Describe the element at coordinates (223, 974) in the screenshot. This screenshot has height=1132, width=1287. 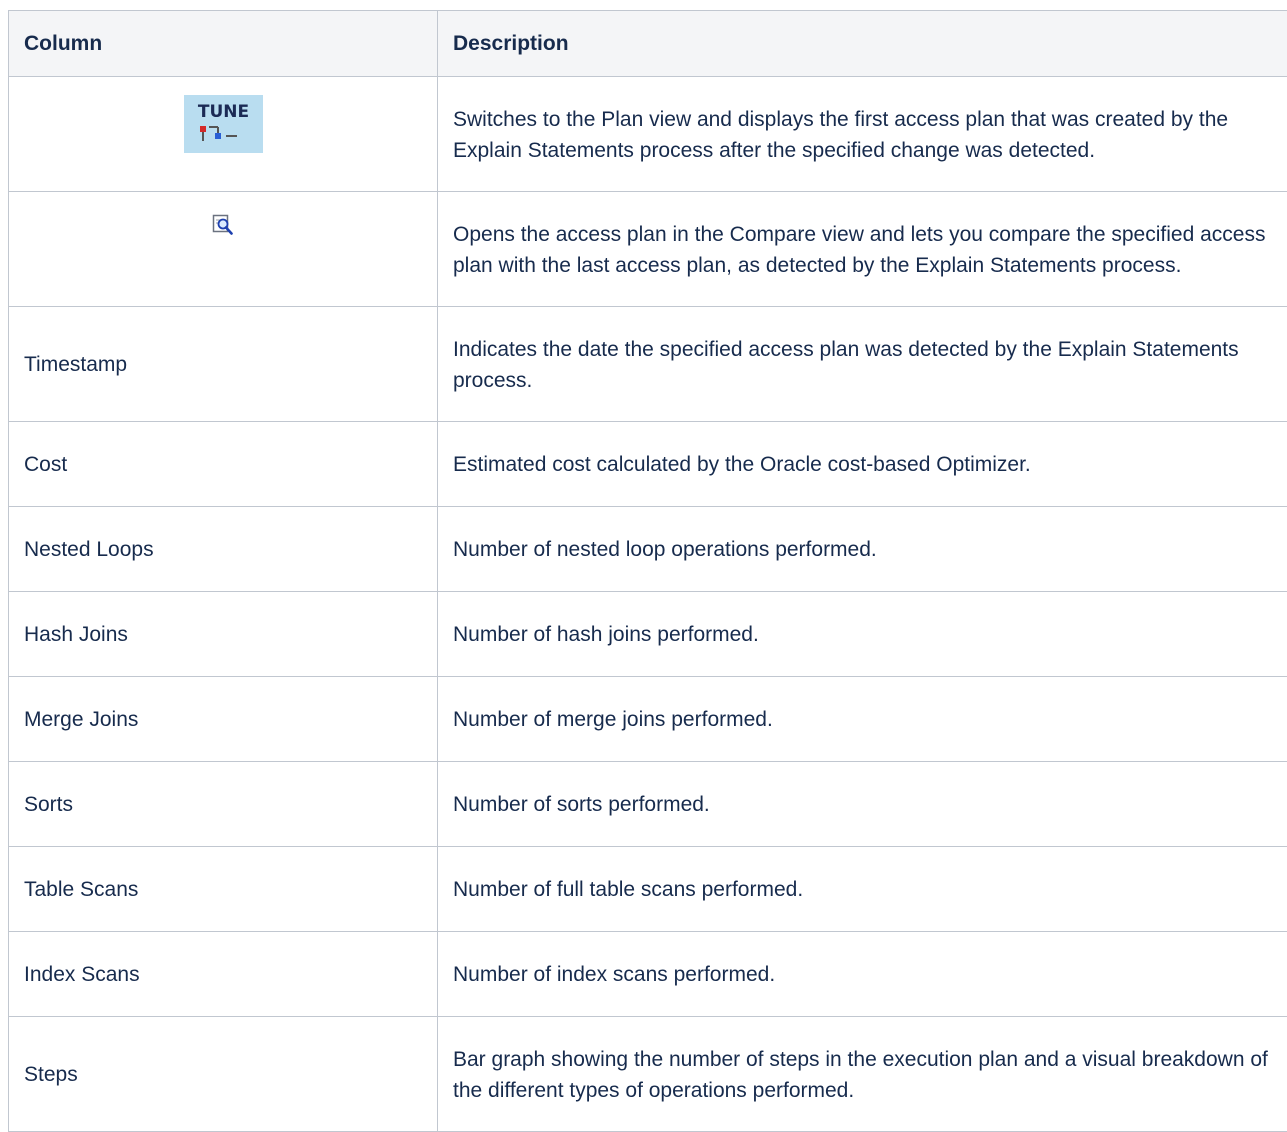
I see `column-cell: Index Scans` at that location.